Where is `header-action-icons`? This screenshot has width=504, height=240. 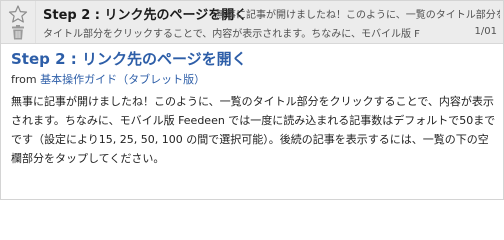 header-action-icons is located at coordinates (18, 22).